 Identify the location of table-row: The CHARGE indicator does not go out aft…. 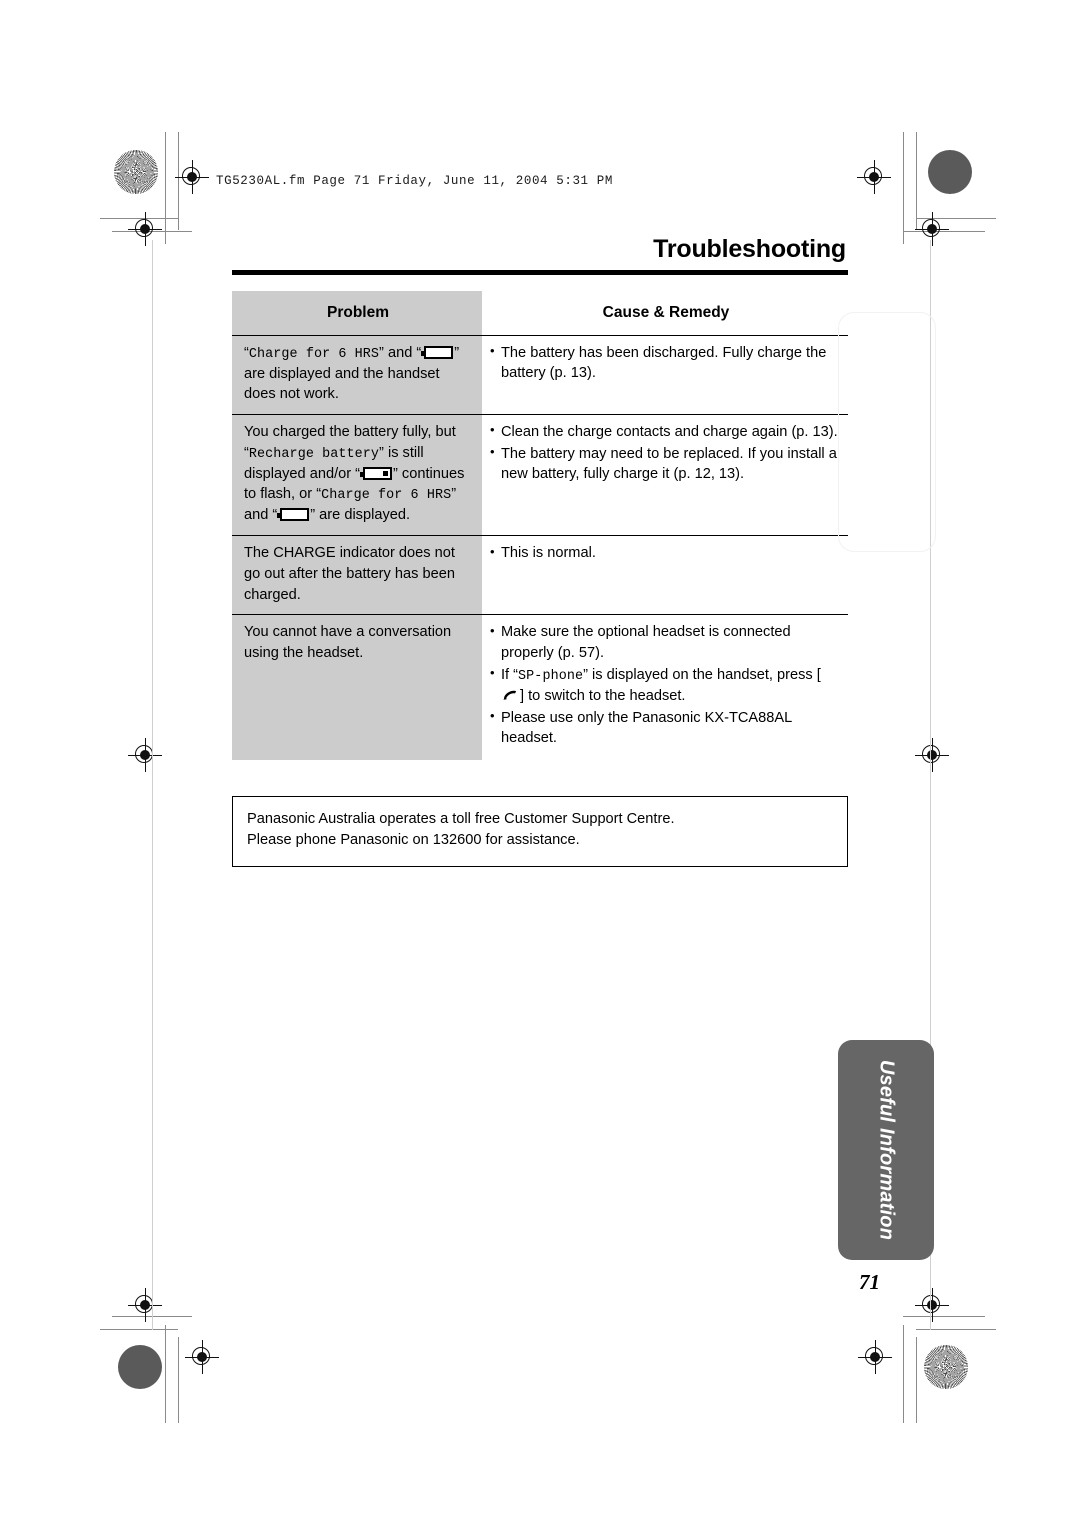
(540, 575).